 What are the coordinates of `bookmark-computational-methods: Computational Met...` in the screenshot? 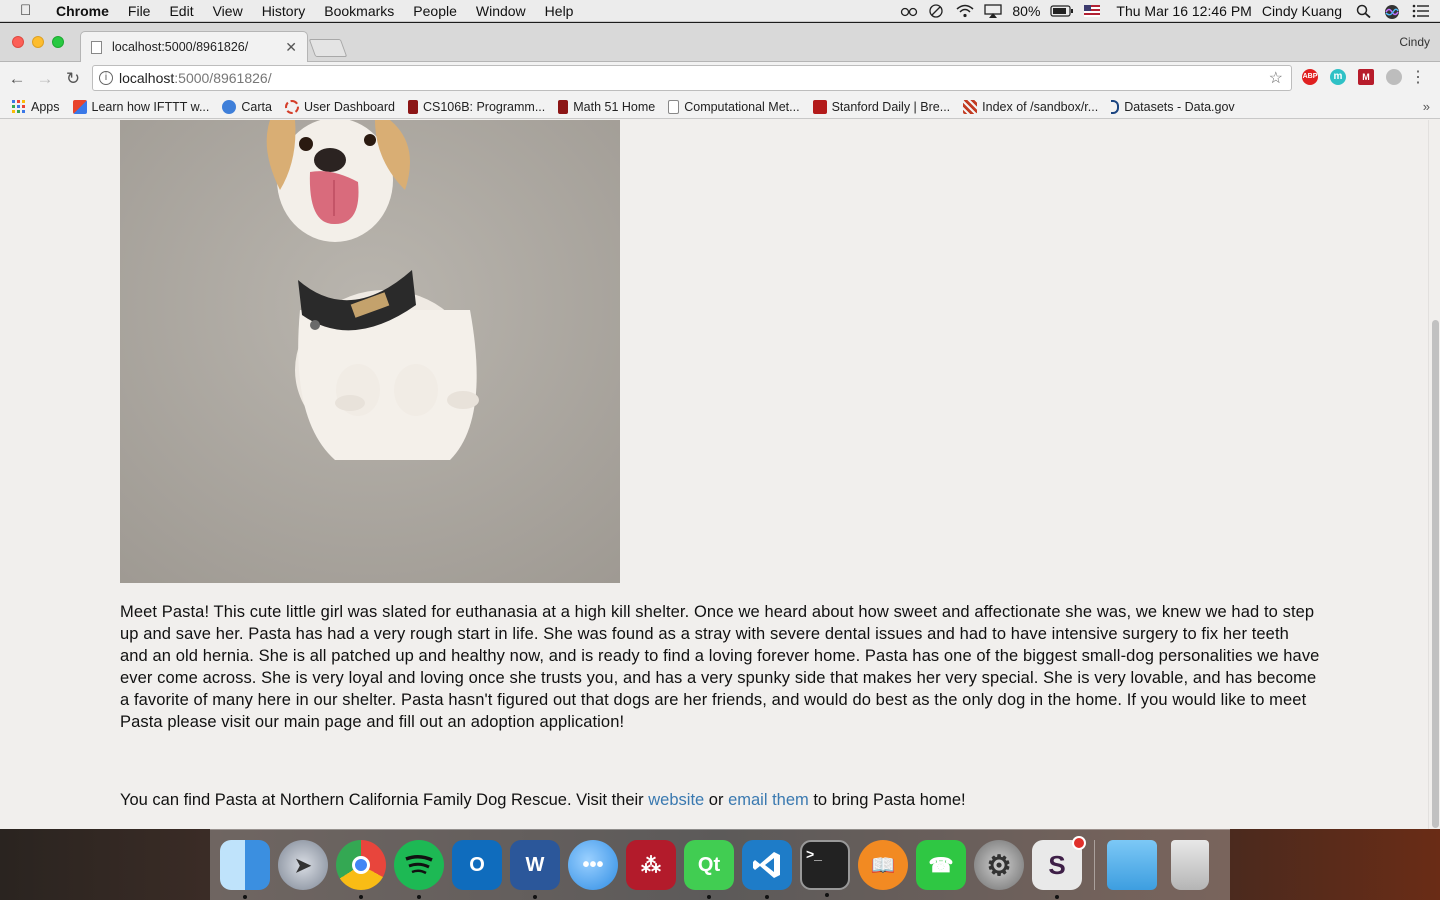 It's located at (734, 106).